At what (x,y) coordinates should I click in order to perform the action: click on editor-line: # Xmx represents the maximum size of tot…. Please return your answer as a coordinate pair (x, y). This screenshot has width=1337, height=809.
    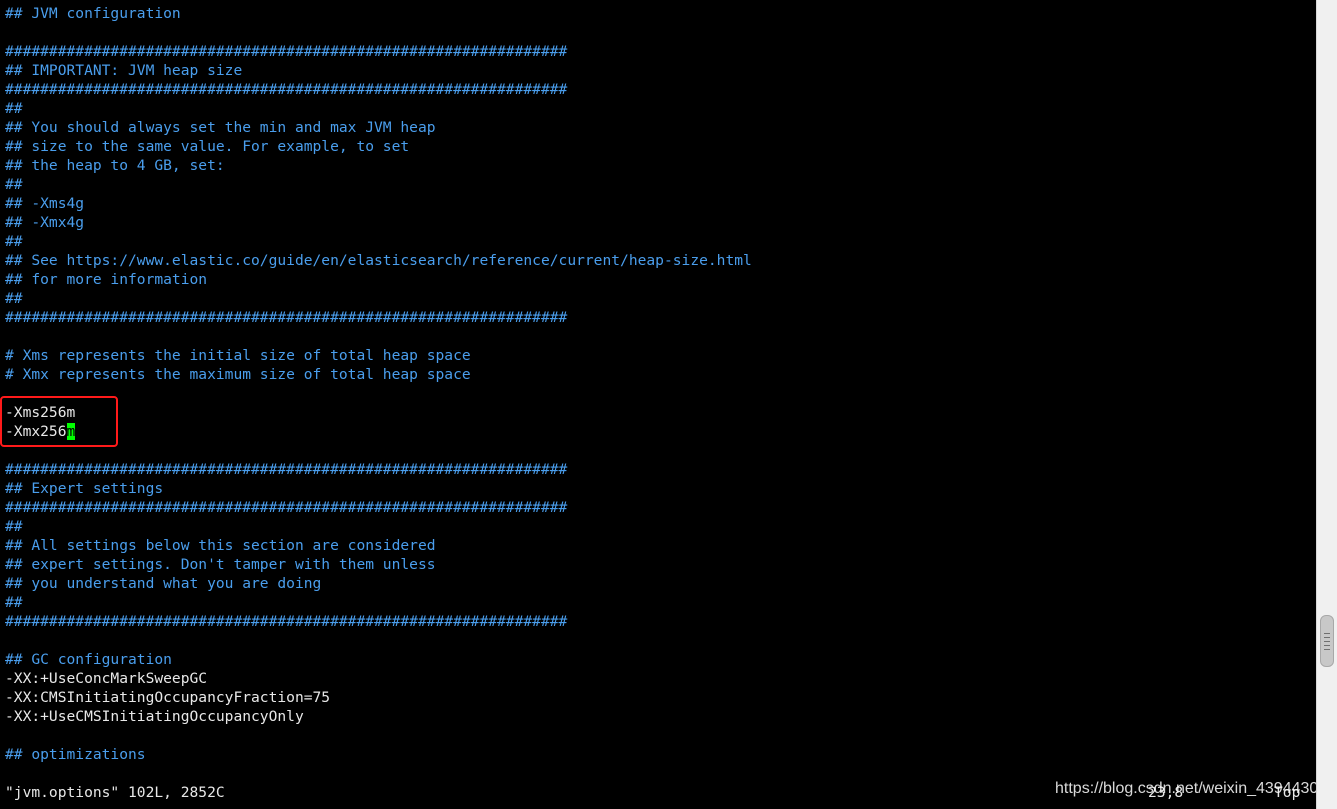
    Looking at the image, I should click on (238, 374).